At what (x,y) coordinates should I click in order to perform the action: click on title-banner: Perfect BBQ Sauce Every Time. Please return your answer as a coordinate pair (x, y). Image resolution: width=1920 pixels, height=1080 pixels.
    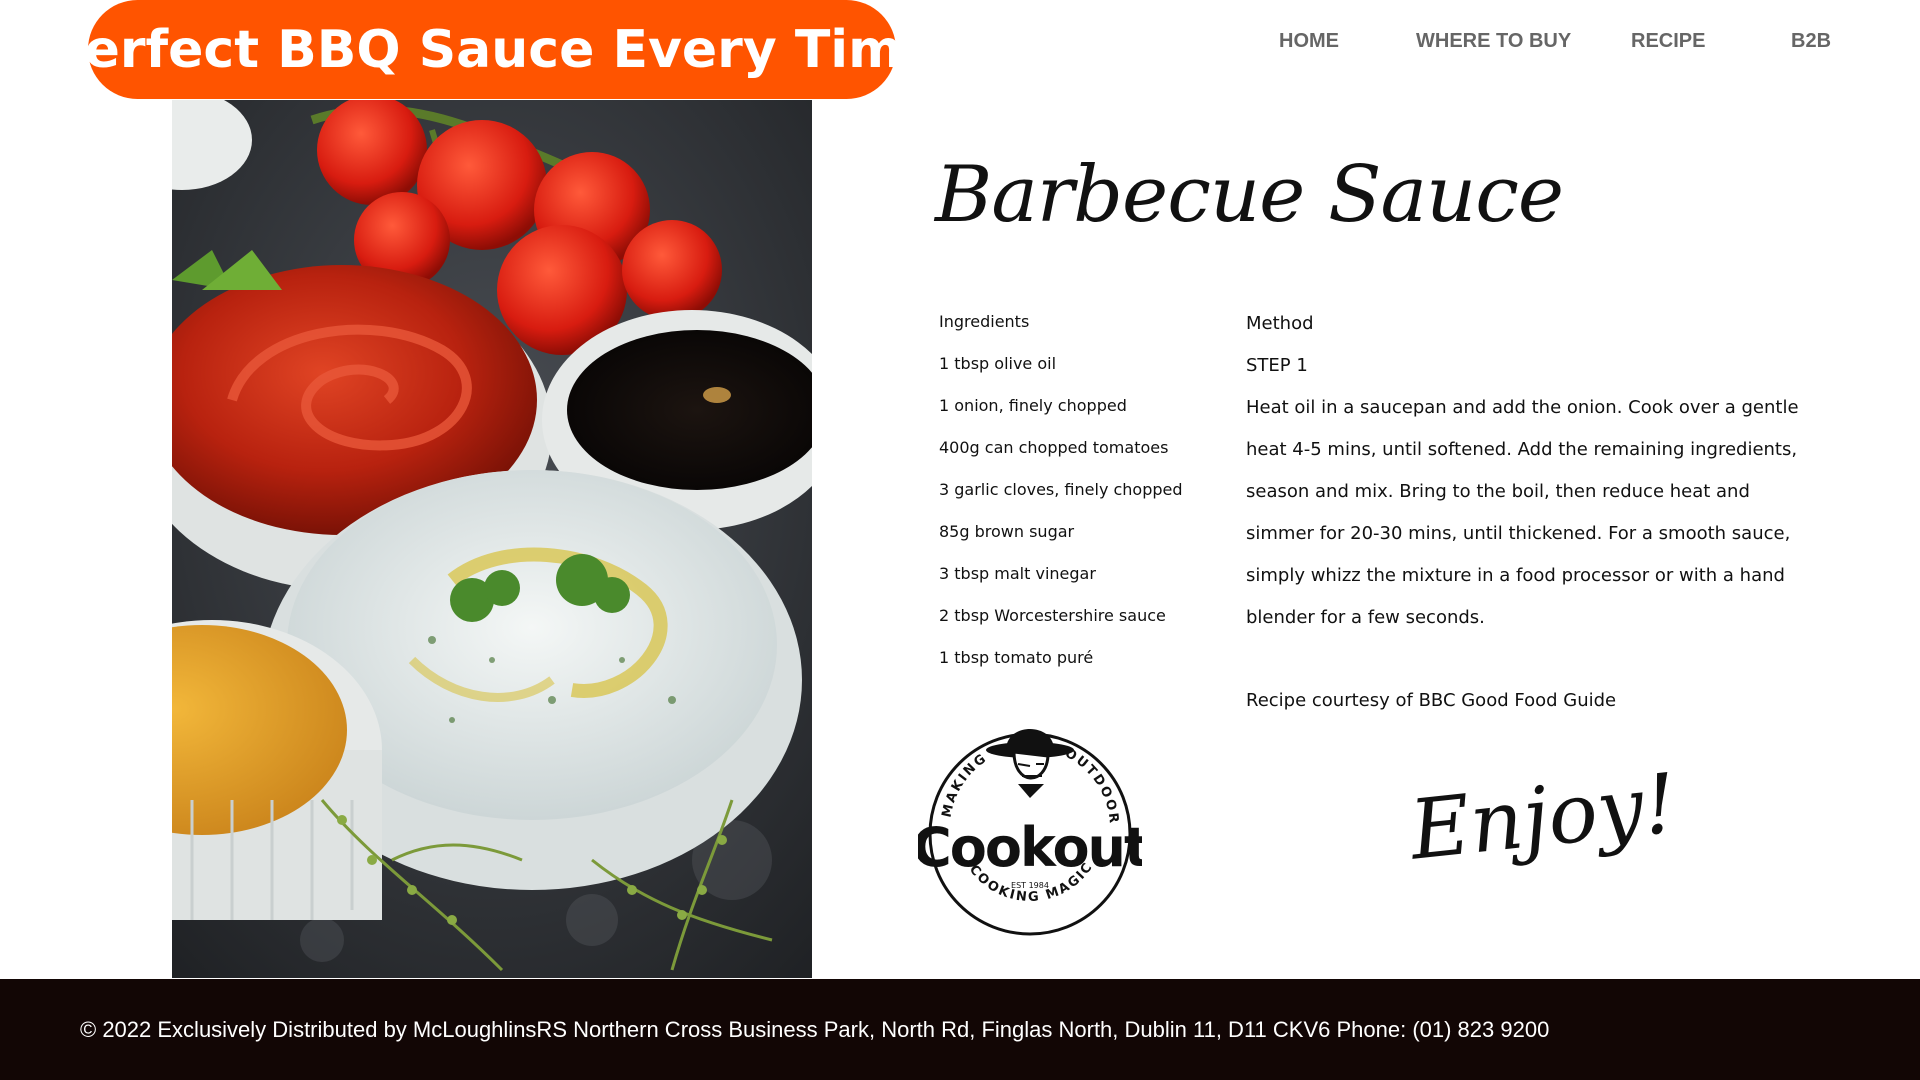
    Looking at the image, I should click on (492, 49).